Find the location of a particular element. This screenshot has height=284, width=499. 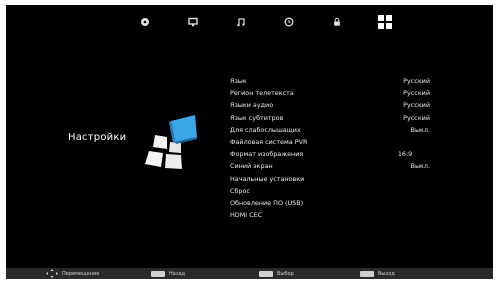

hint-menu-label: Назад is located at coordinates (177, 273).